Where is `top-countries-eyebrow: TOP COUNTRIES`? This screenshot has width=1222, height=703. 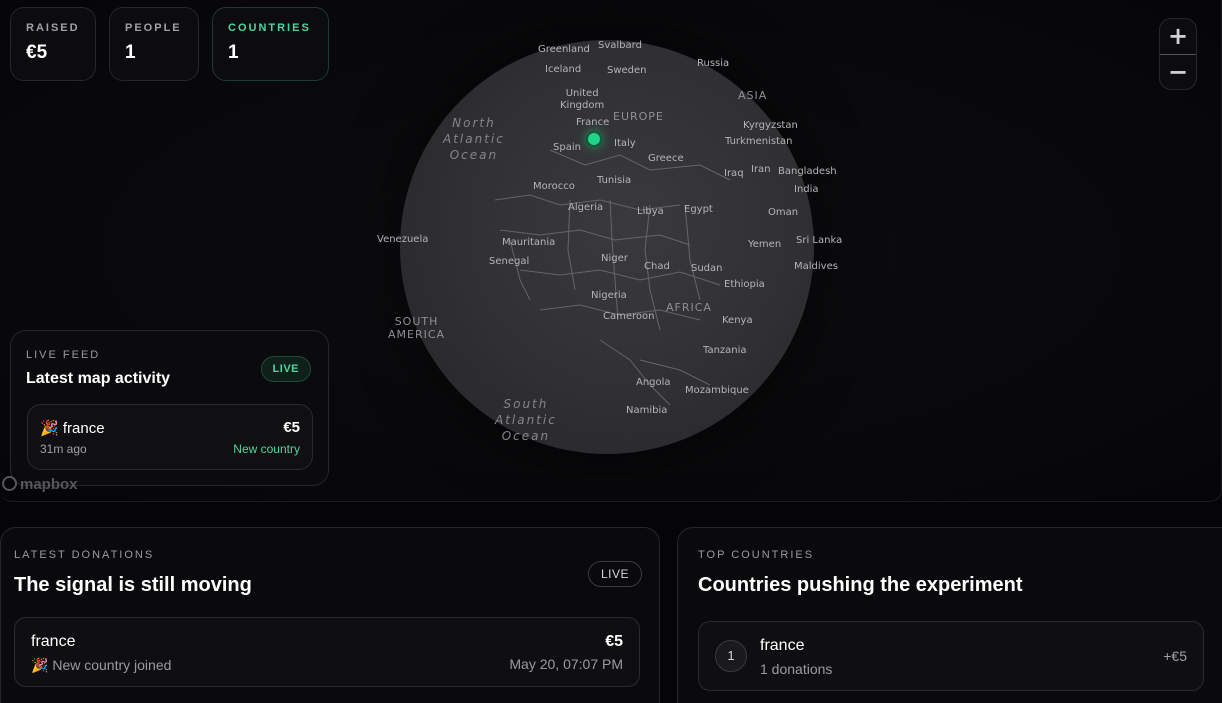 top-countries-eyebrow: TOP COUNTRIES is located at coordinates (756, 555).